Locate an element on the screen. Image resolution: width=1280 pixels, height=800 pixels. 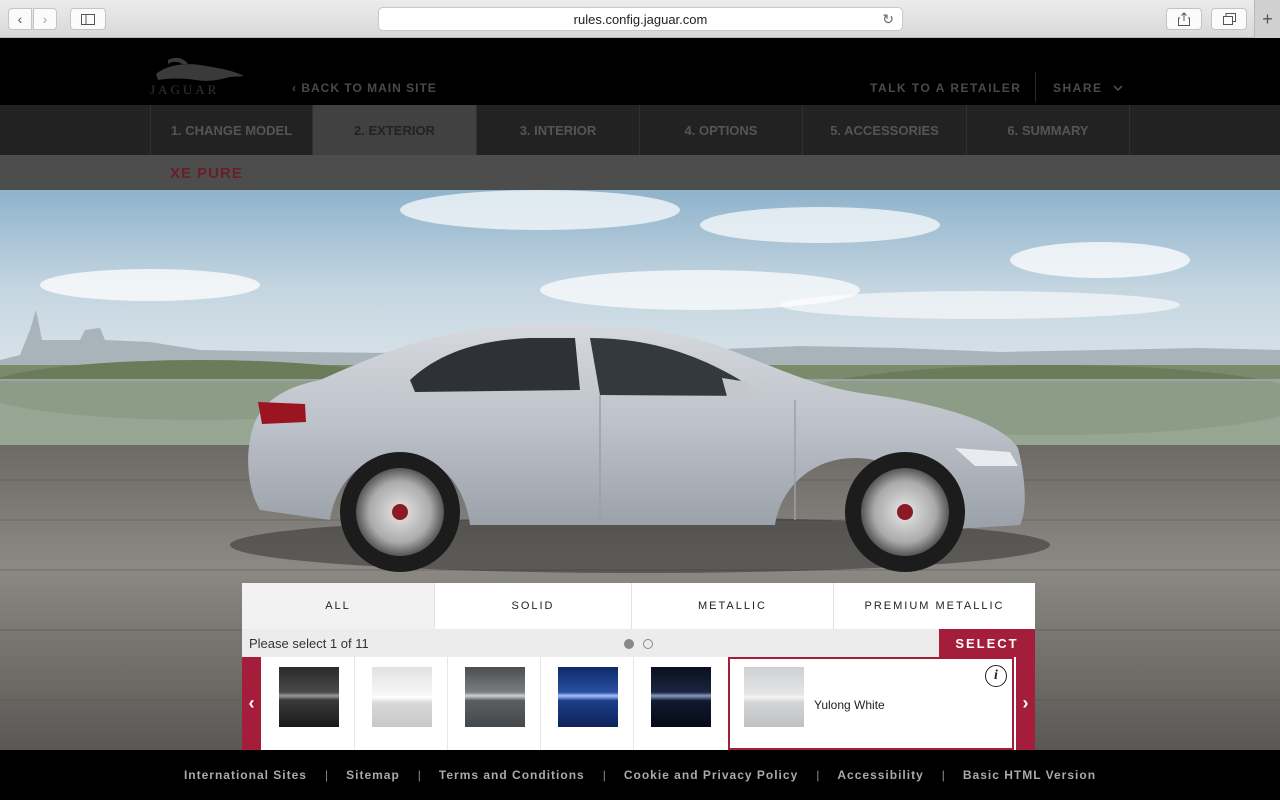
footer-link-international-sites: International Sites is located at coordinates (245, 775).